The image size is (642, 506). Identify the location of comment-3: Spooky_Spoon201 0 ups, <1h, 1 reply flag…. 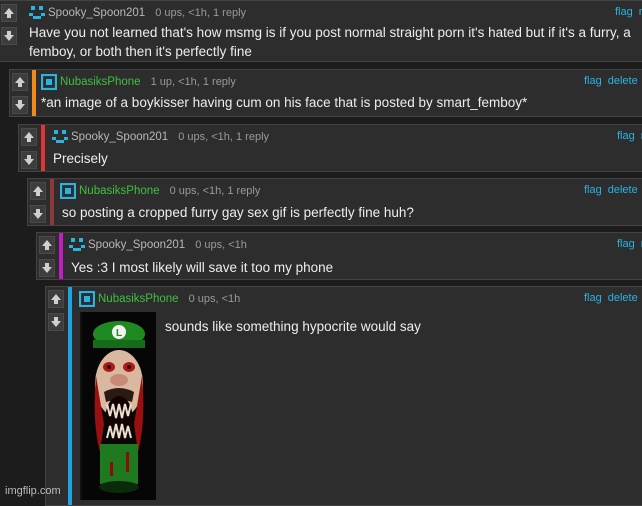
(330, 148).